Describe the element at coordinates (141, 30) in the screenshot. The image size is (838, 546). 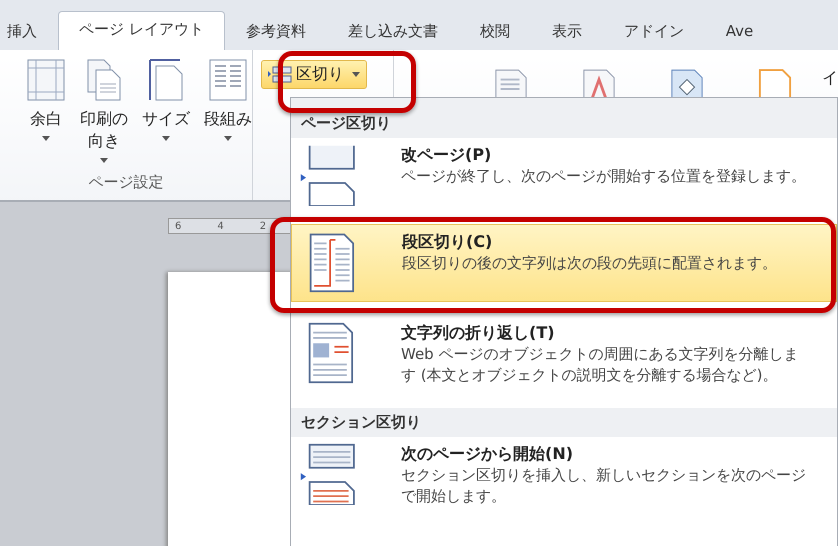
I see `ribbon-tab: ページ レイアウト` at that location.